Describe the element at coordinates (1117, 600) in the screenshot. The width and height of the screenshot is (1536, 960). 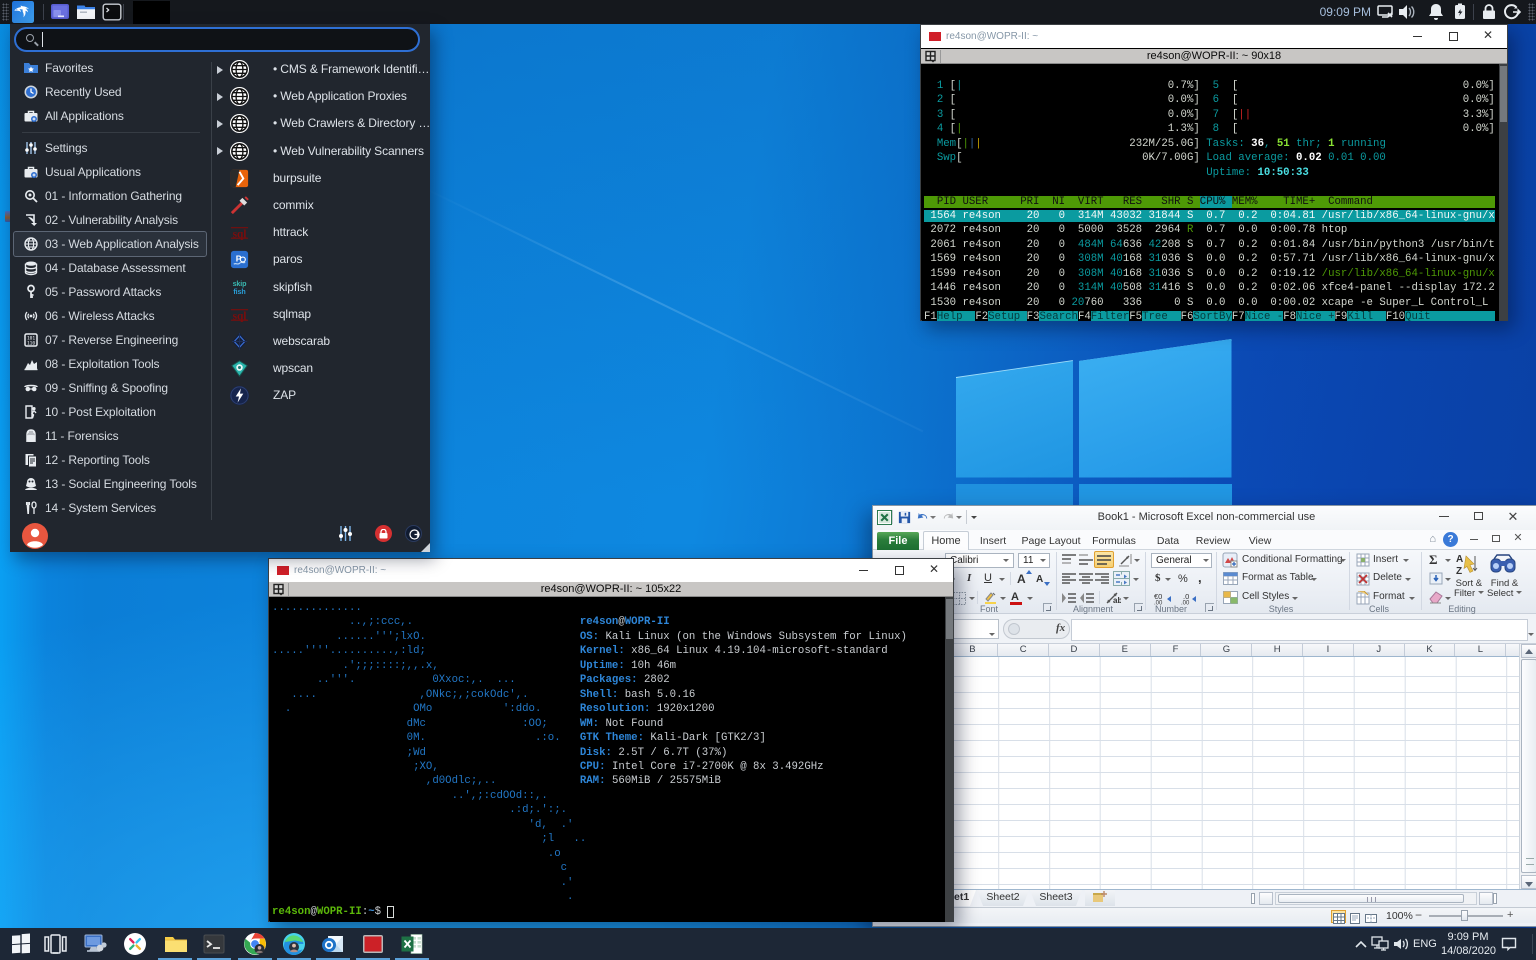
I see `svg-text: ab` at that location.